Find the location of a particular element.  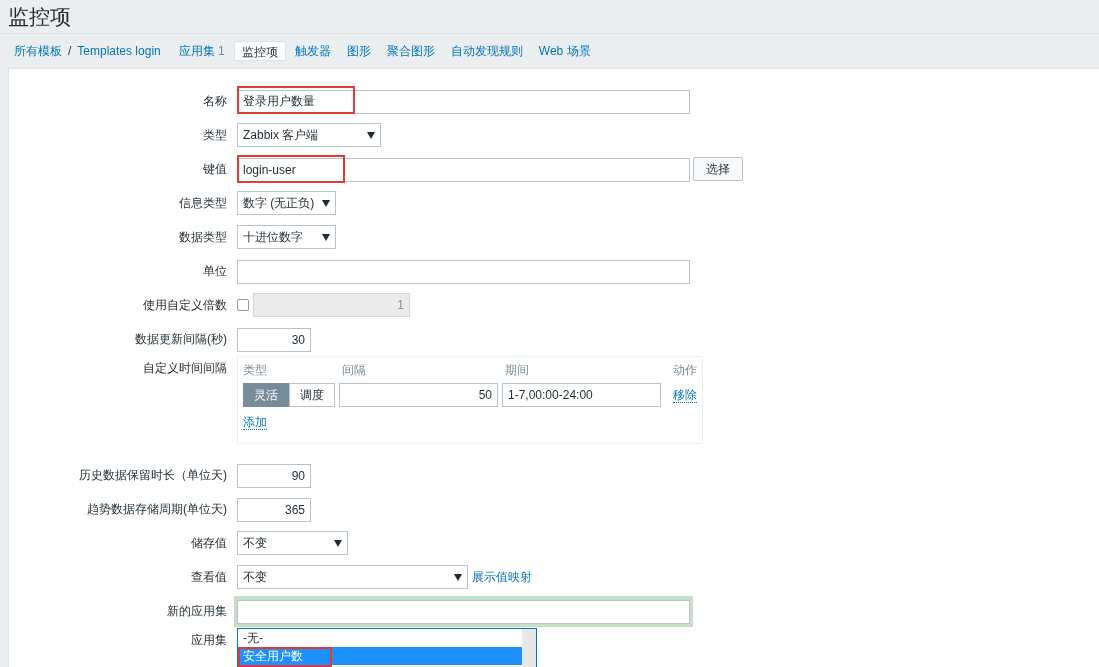

page-title: 监控项 is located at coordinates (40, 17).